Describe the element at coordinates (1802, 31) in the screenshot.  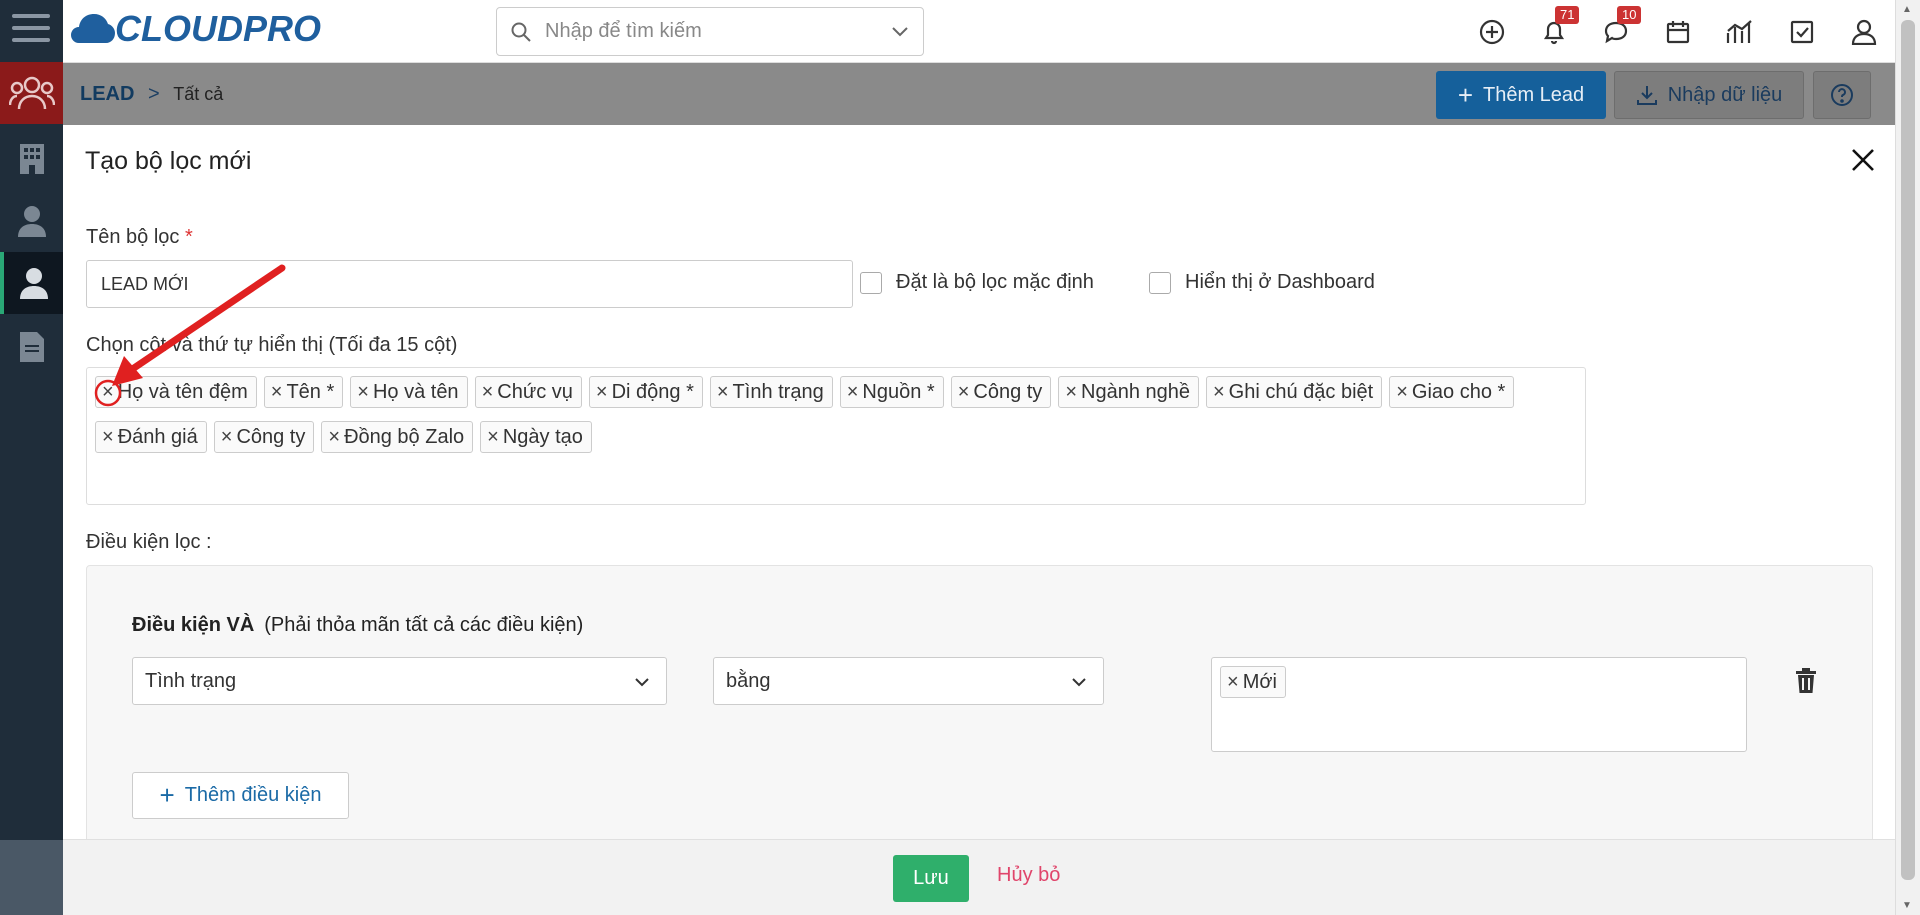
I see `tasks-button` at that location.